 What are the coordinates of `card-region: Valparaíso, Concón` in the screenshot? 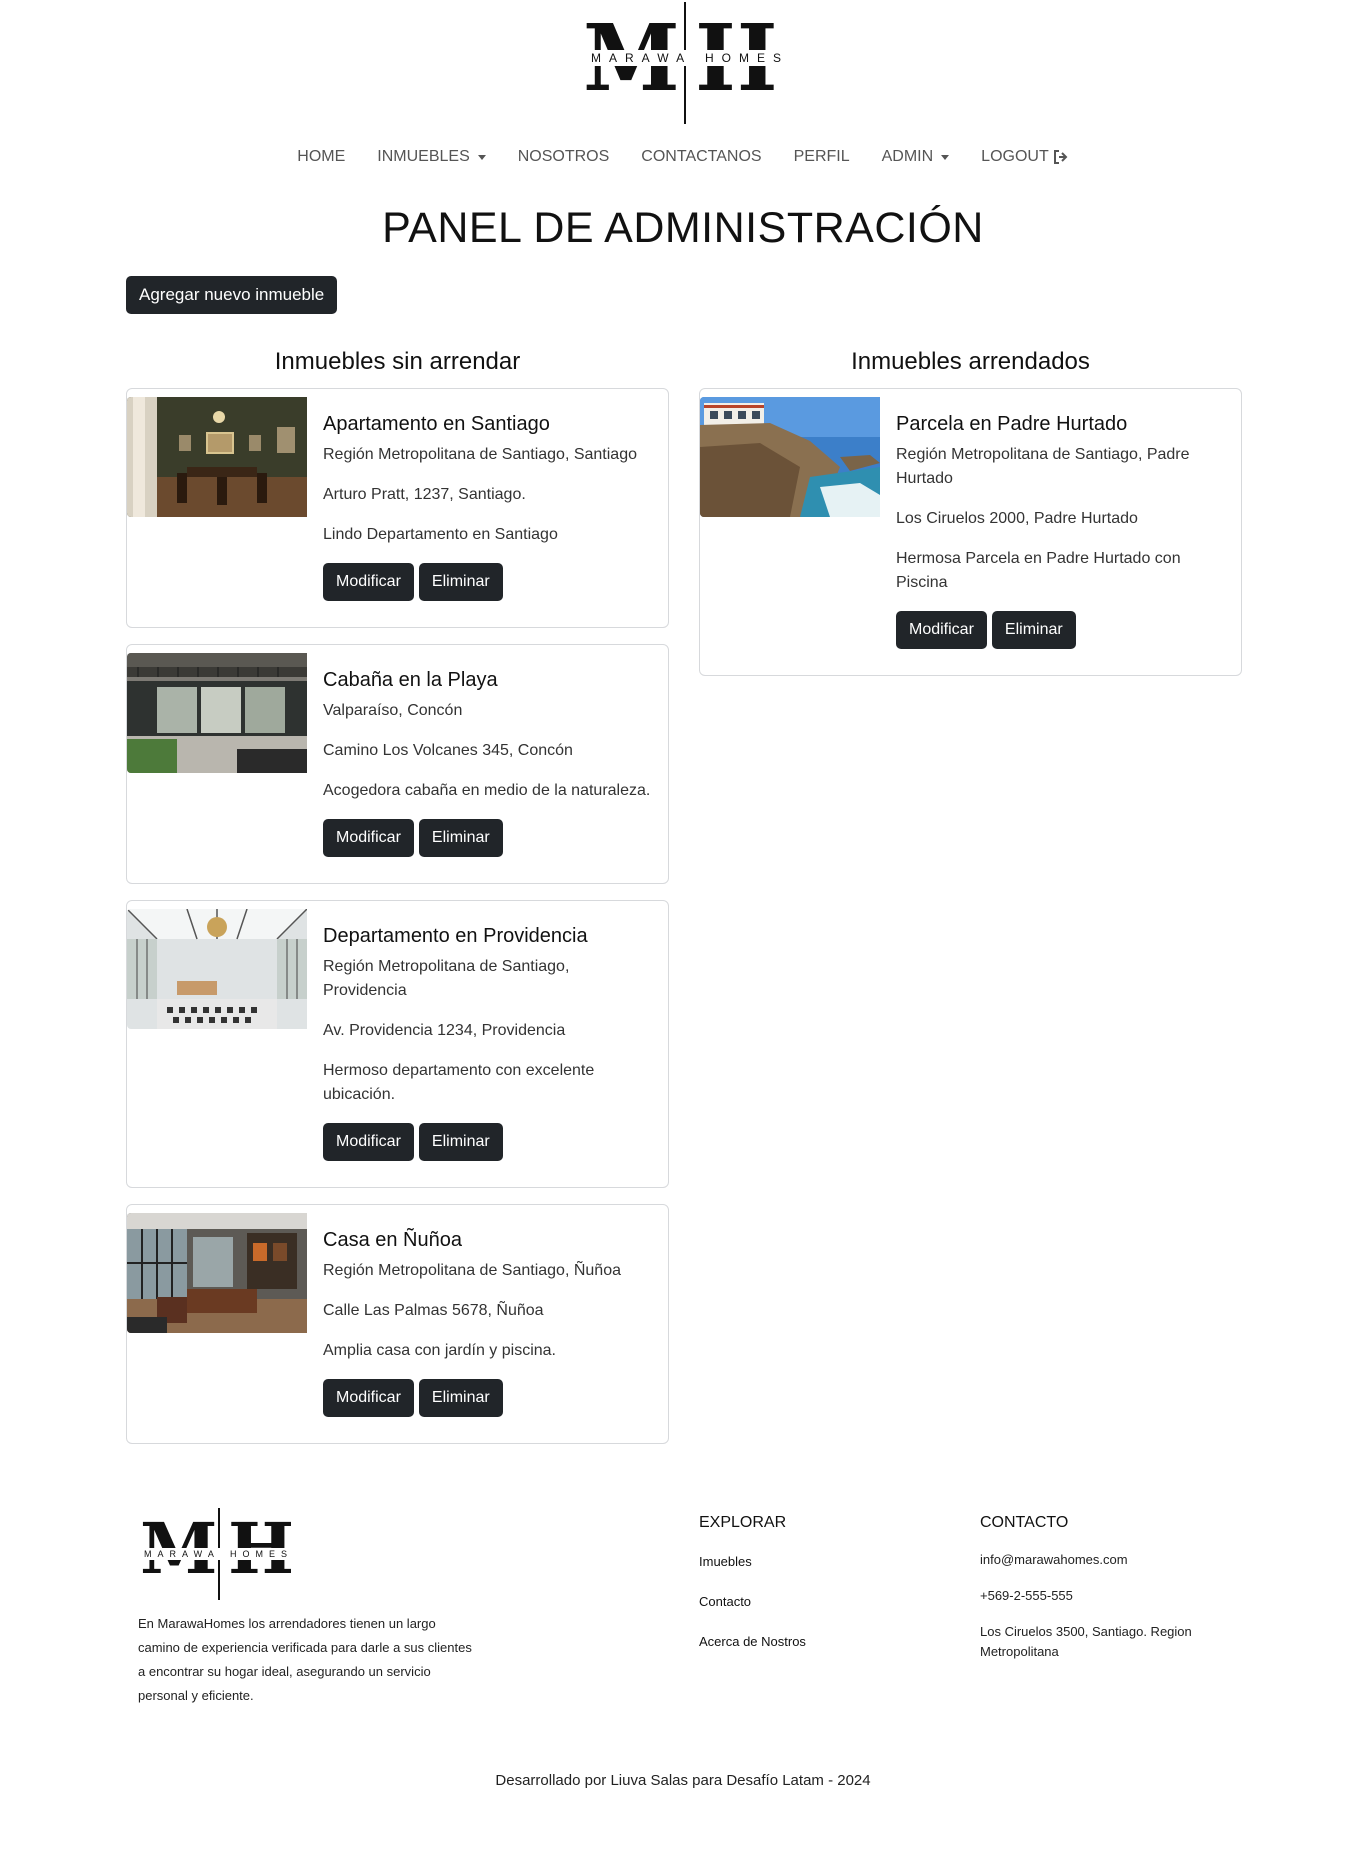 It's located at (393, 710).